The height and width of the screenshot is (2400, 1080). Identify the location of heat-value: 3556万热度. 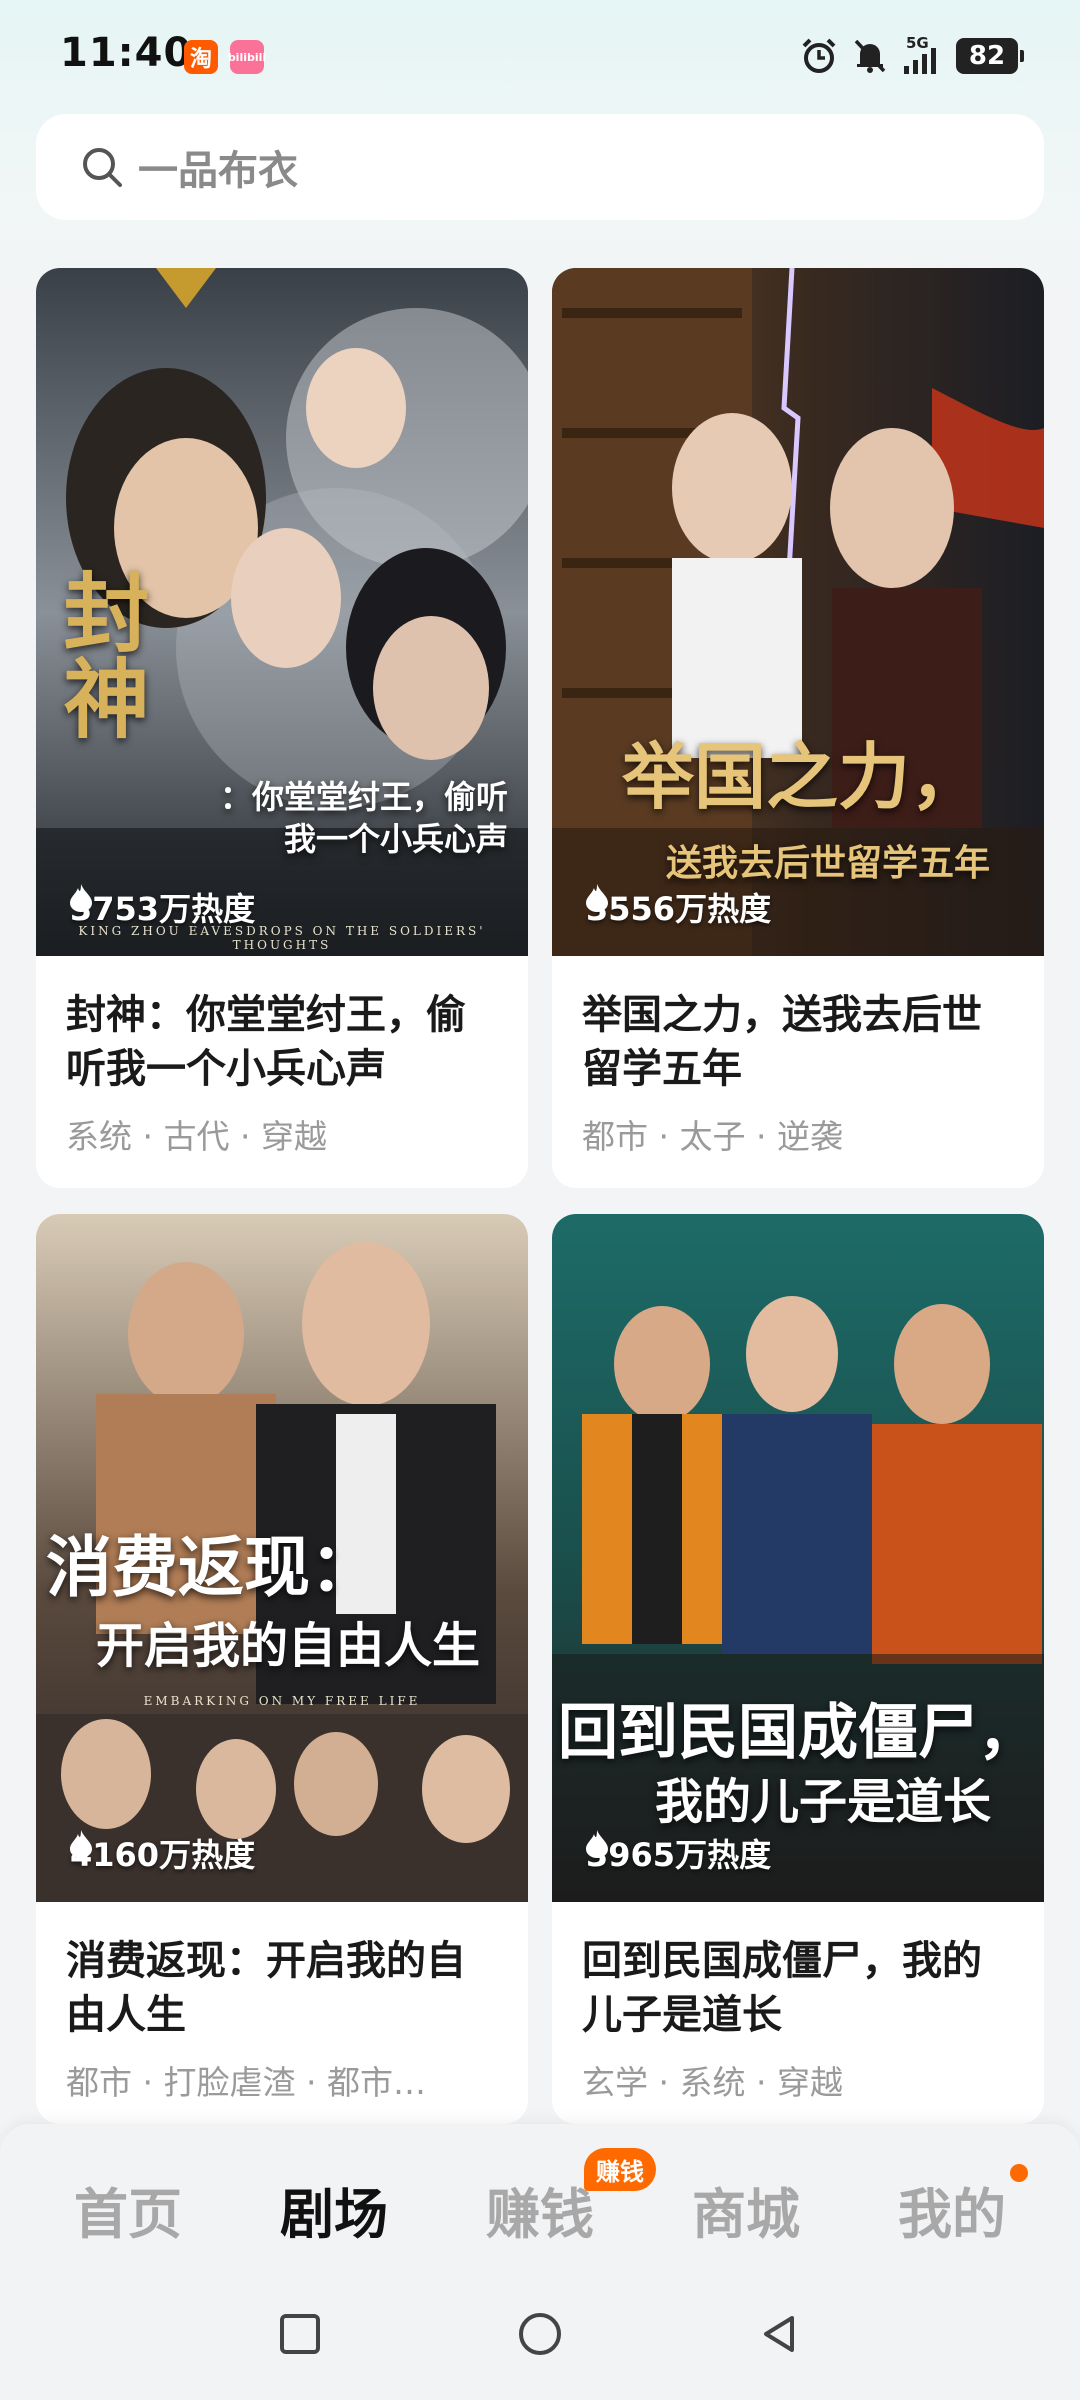
(679, 909).